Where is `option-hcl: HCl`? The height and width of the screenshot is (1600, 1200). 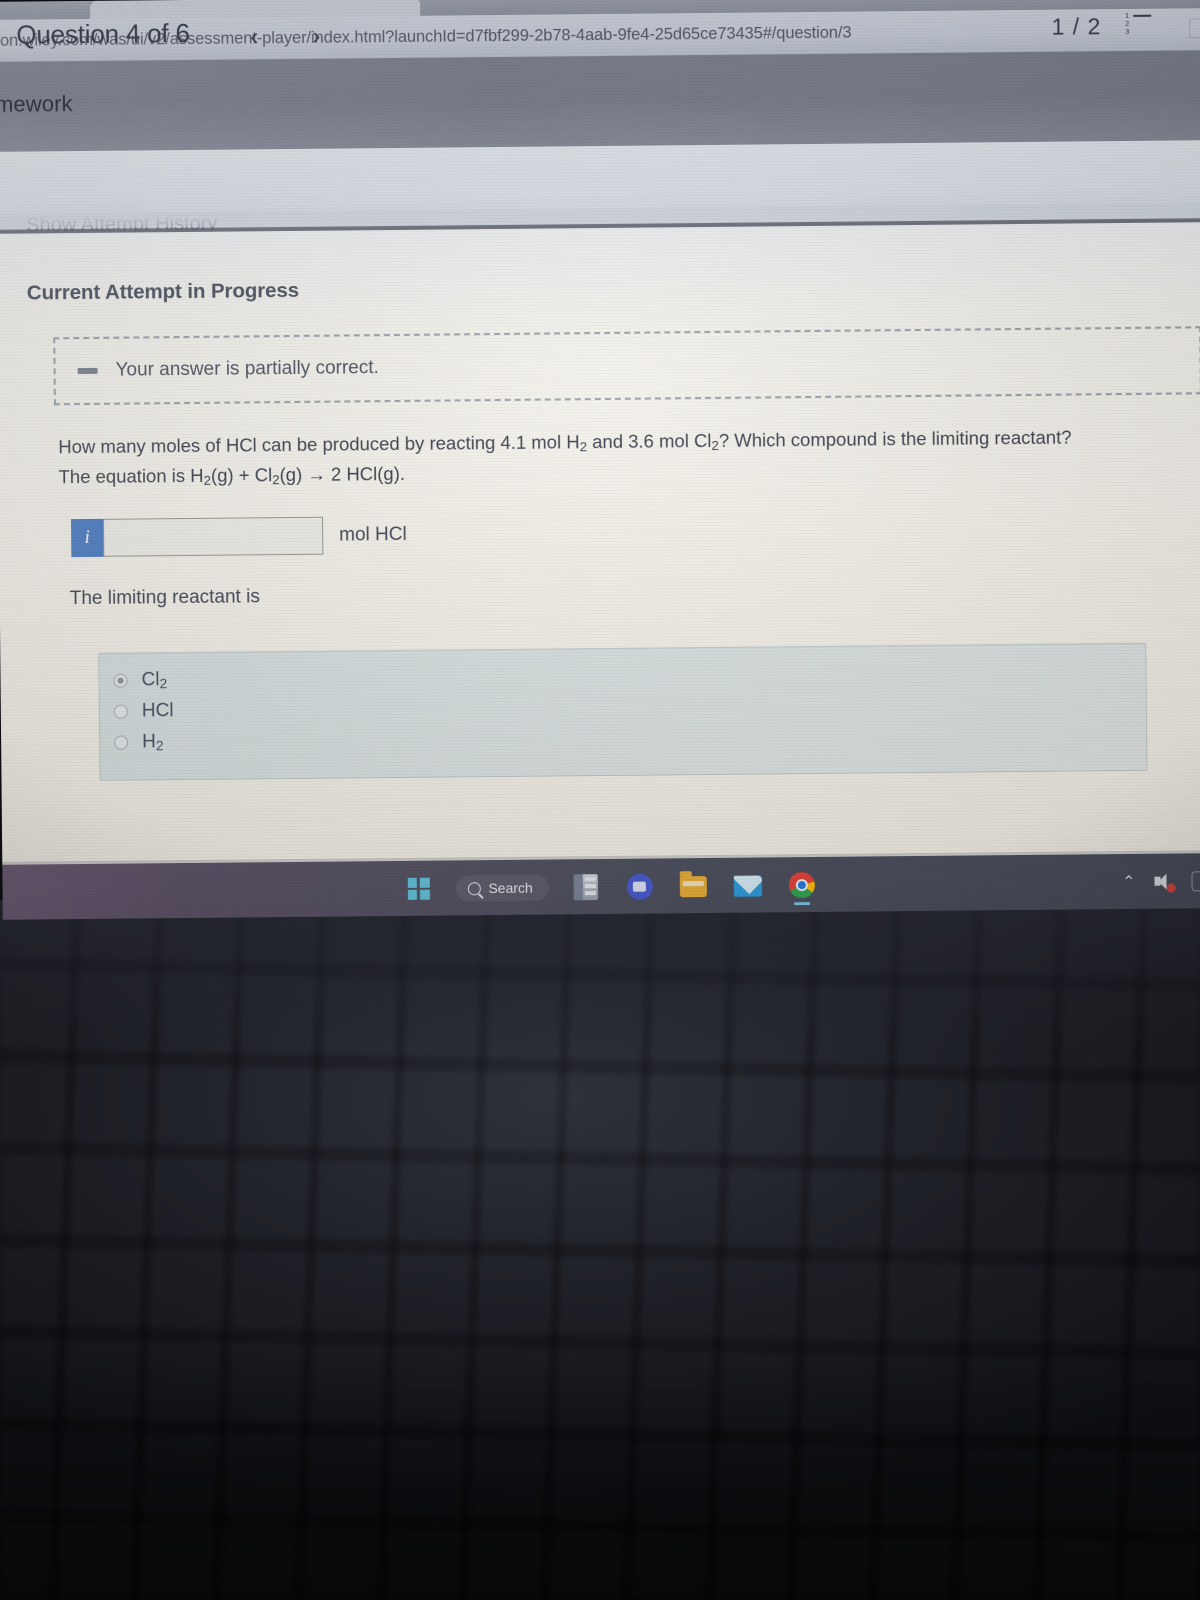
option-hcl: HCl is located at coordinates (143, 711).